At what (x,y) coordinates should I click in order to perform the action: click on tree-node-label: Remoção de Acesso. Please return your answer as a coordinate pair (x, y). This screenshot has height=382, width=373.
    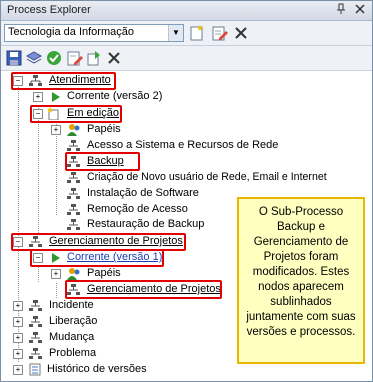
    Looking at the image, I should click on (137, 209).